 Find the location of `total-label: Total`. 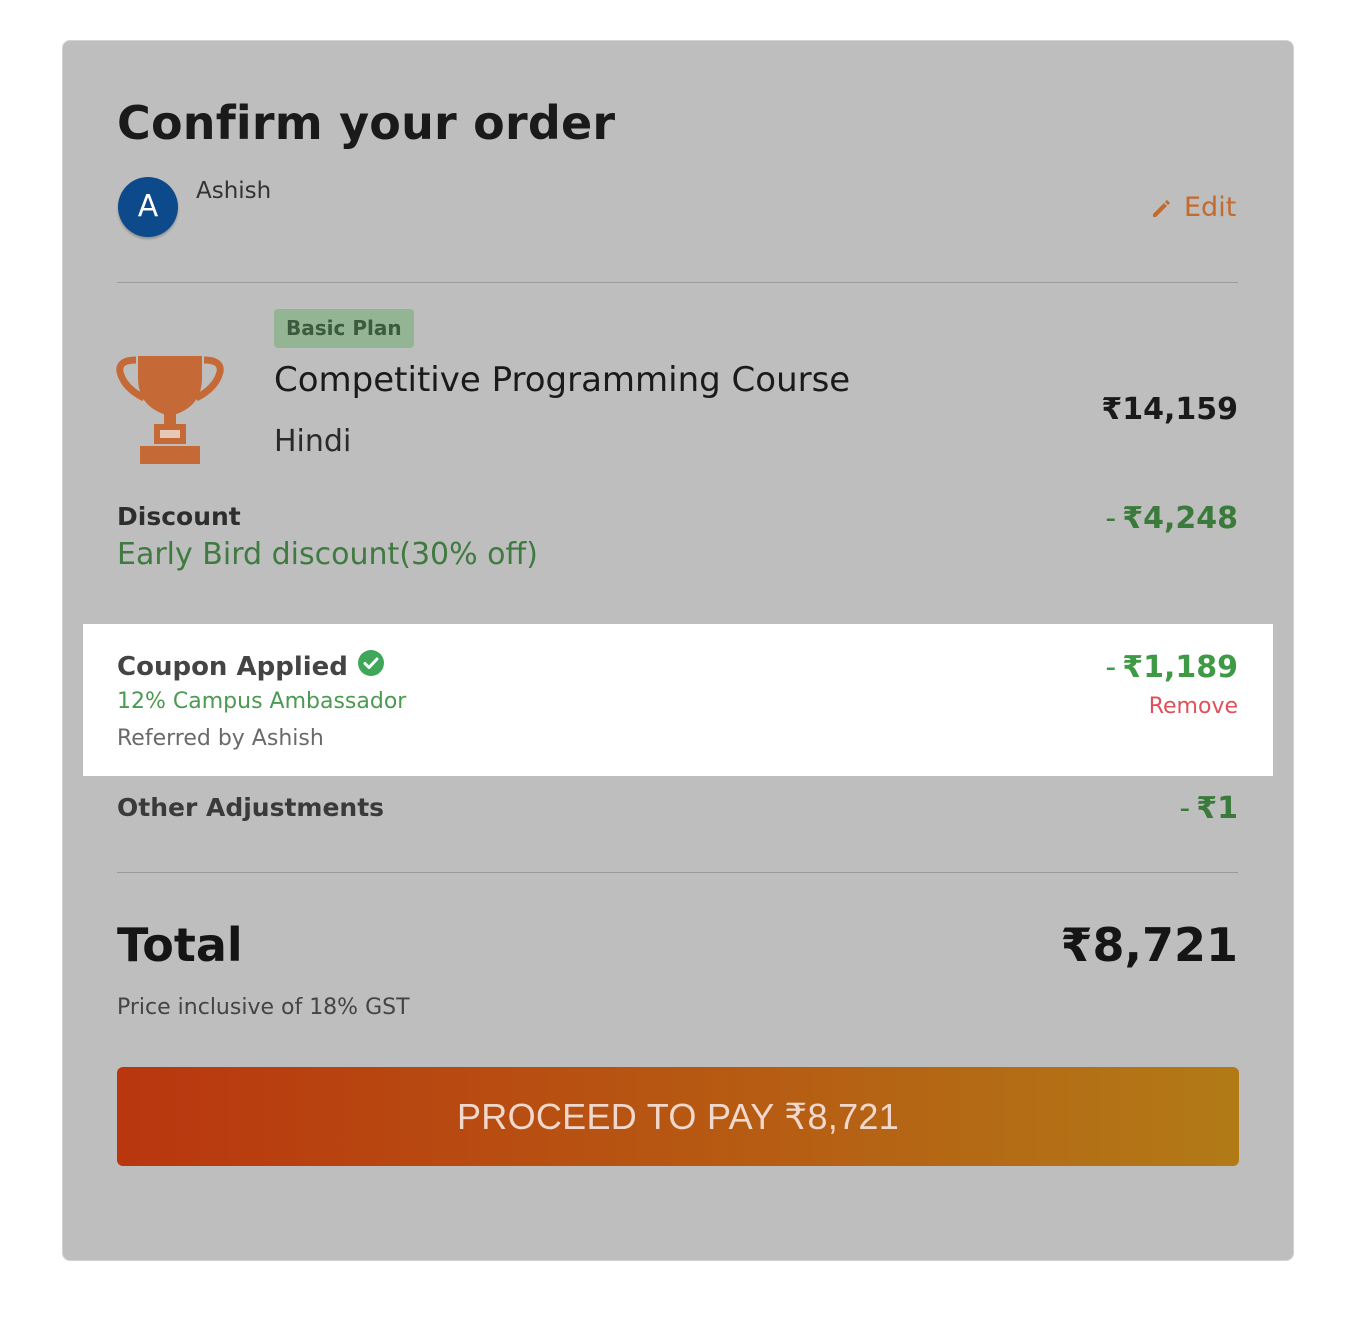

total-label: Total is located at coordinates (180, 945).